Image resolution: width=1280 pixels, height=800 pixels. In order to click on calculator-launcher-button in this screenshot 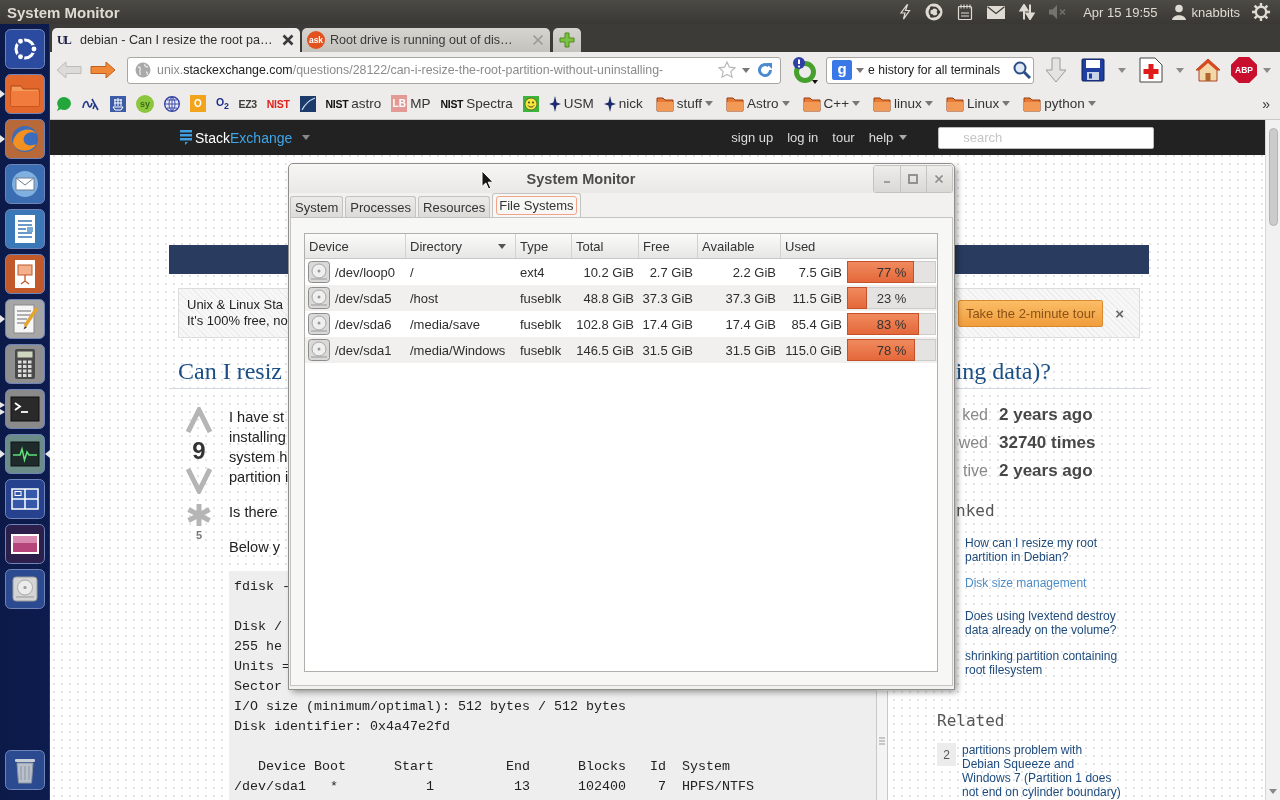, I will do `click(24, 364)`.